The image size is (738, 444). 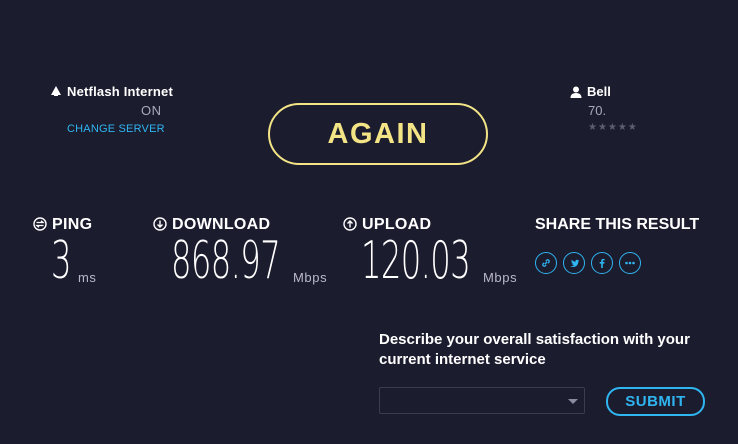 What do you see at coordinates (613, 127) in the screenshot?
I see `isp-rating-stars: ★★★★★` at bounding box center [613, 127].